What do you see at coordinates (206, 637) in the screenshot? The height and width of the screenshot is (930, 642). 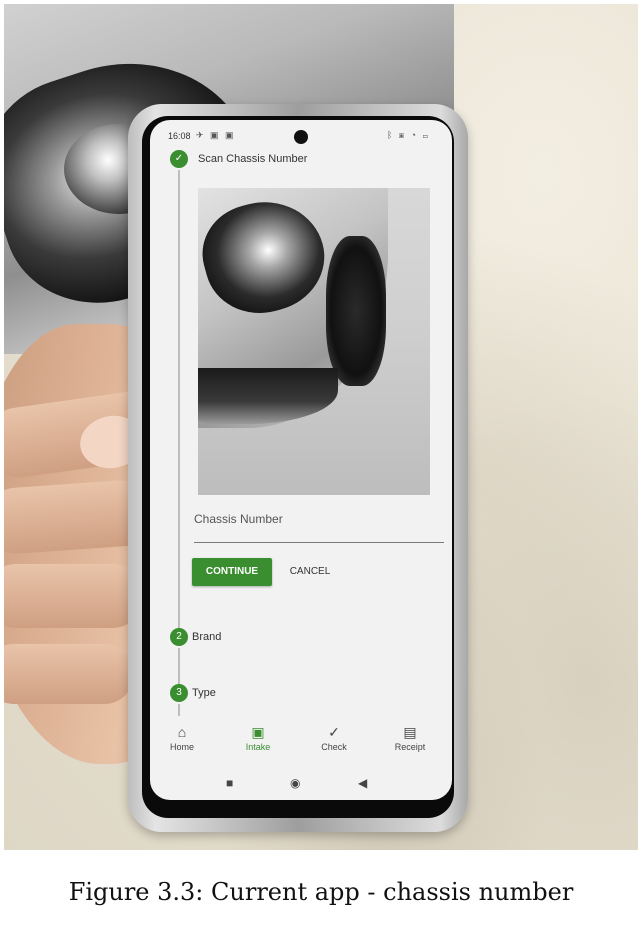 I see `step-label-brand: Brand` at bounding box center [206, 637].